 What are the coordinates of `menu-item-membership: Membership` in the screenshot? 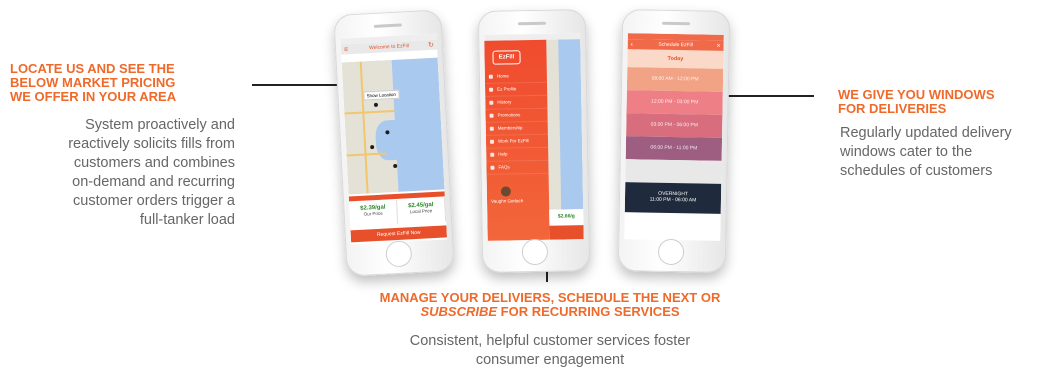 It's located at (516, 128).